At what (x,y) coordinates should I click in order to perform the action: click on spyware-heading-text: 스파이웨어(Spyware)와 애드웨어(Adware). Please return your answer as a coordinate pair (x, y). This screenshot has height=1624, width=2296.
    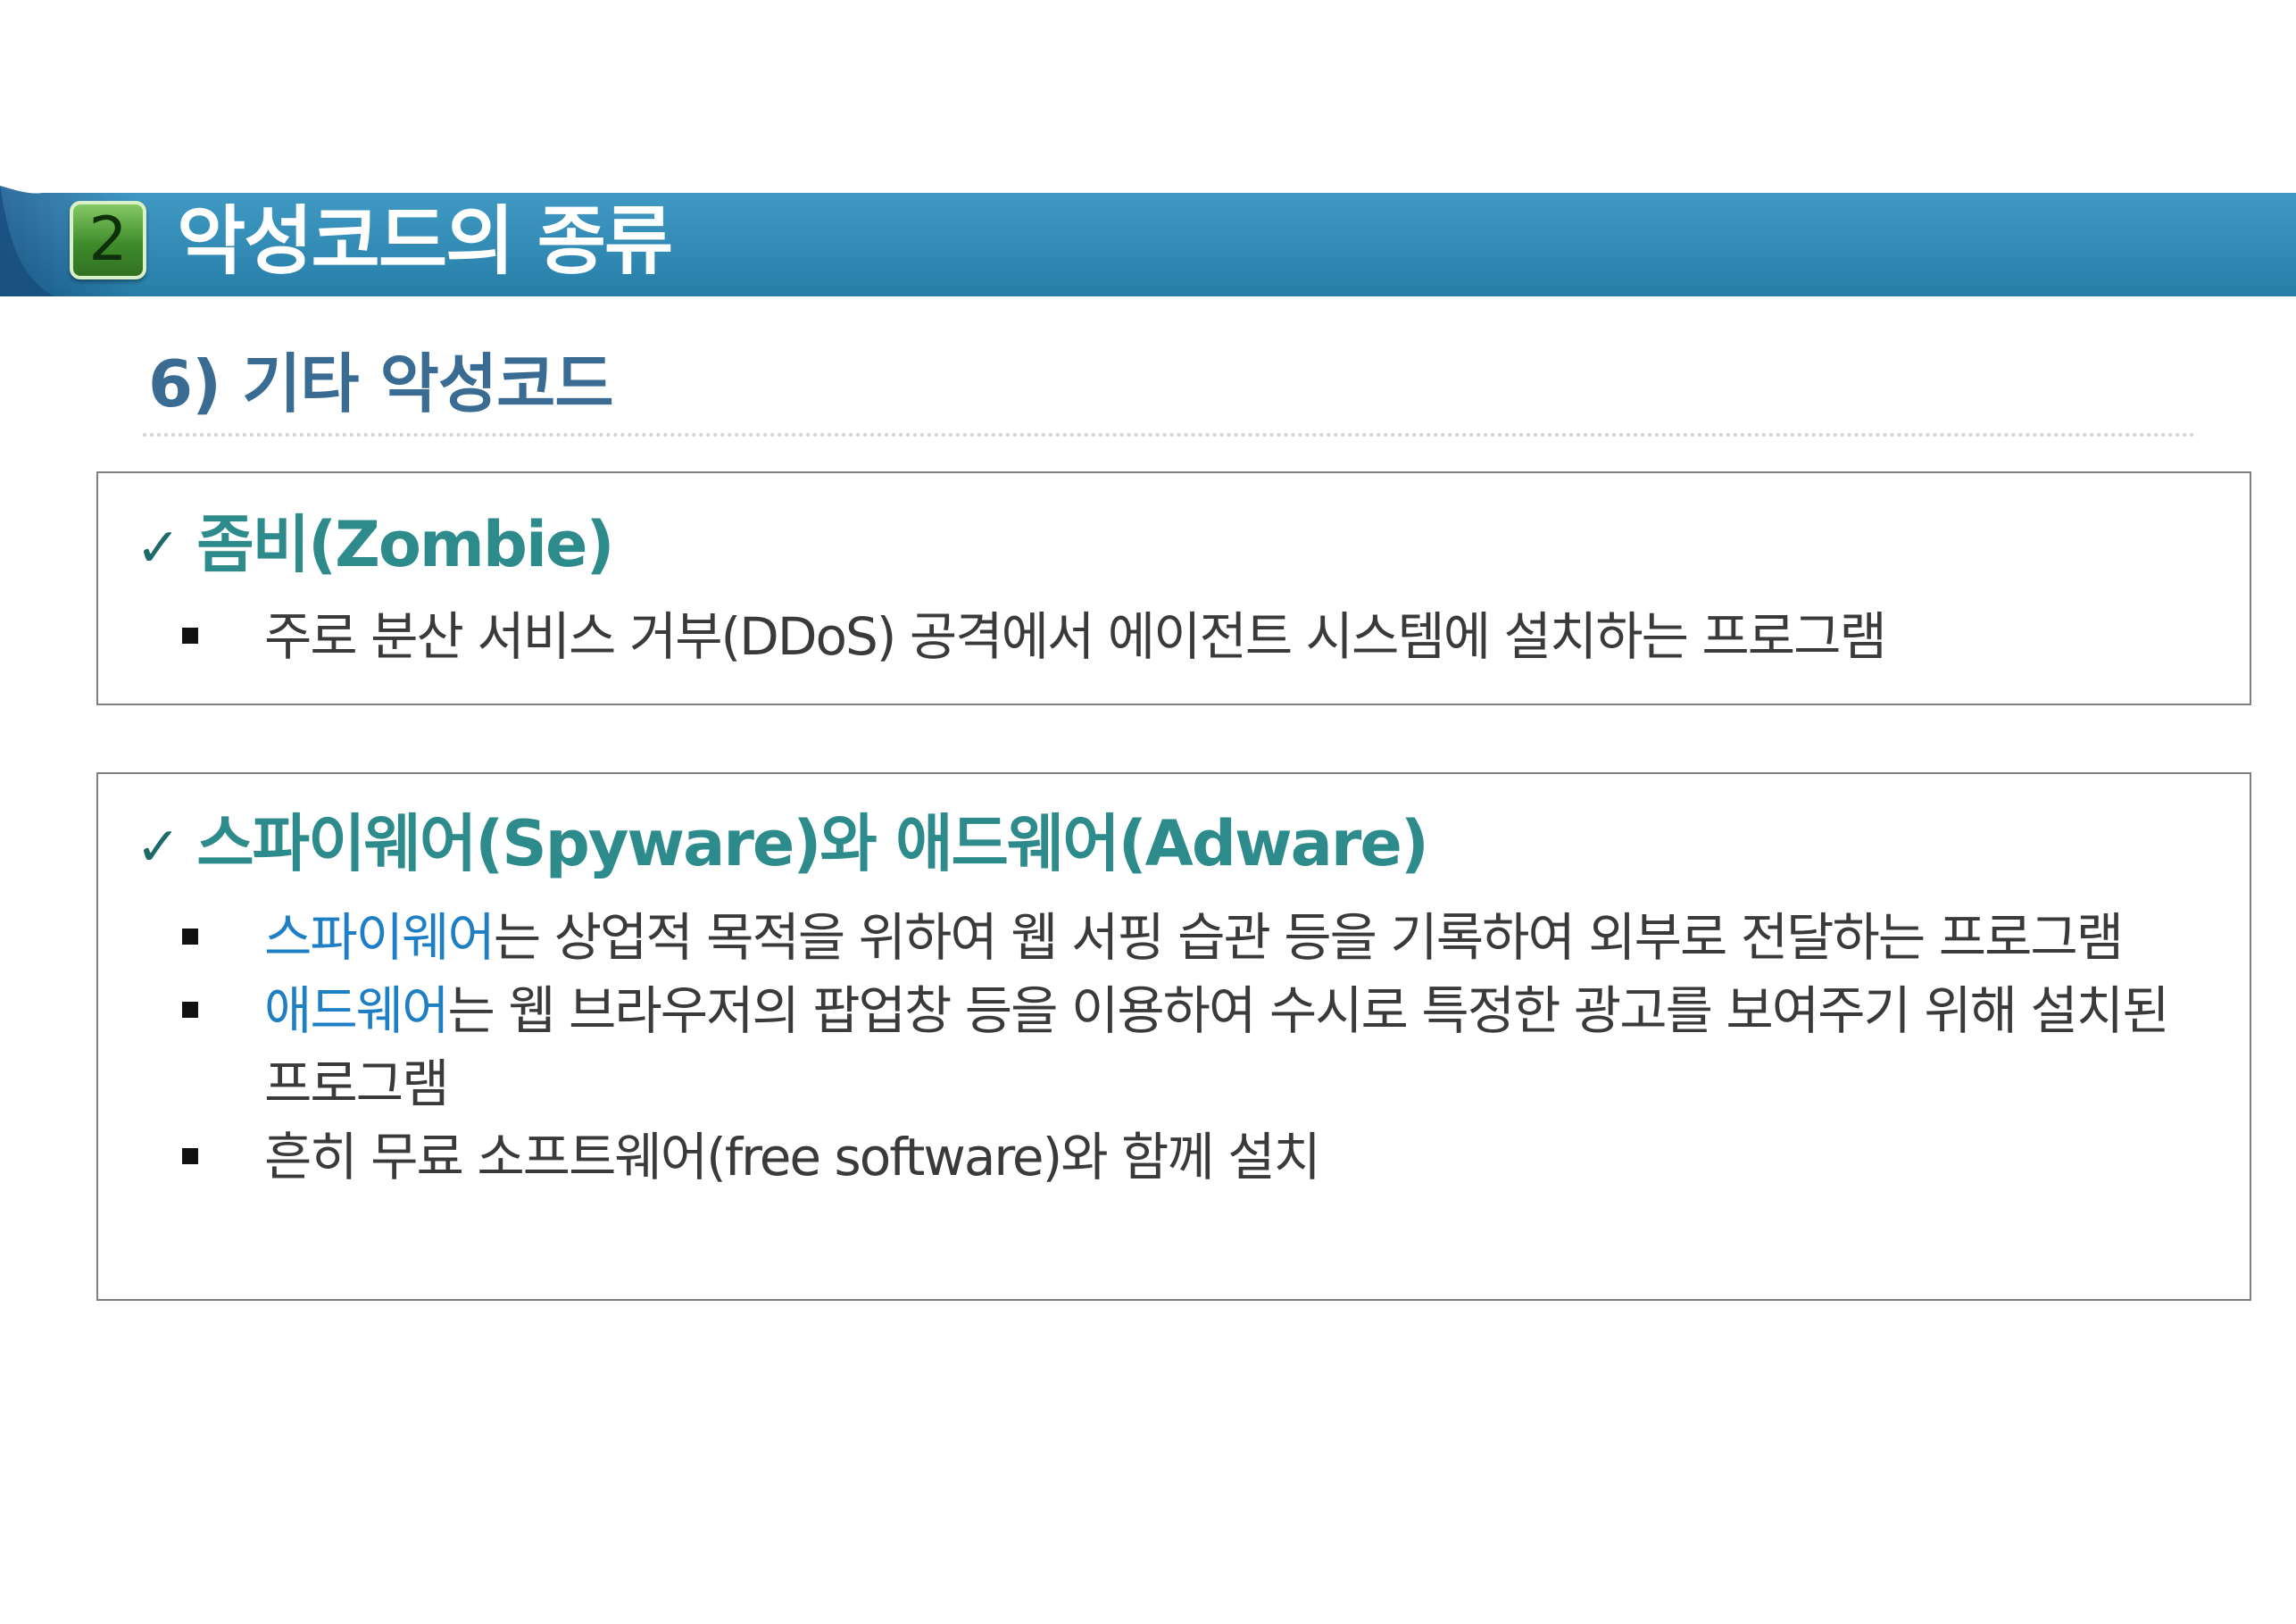
    Looking at the image, I should click on (812, 843).